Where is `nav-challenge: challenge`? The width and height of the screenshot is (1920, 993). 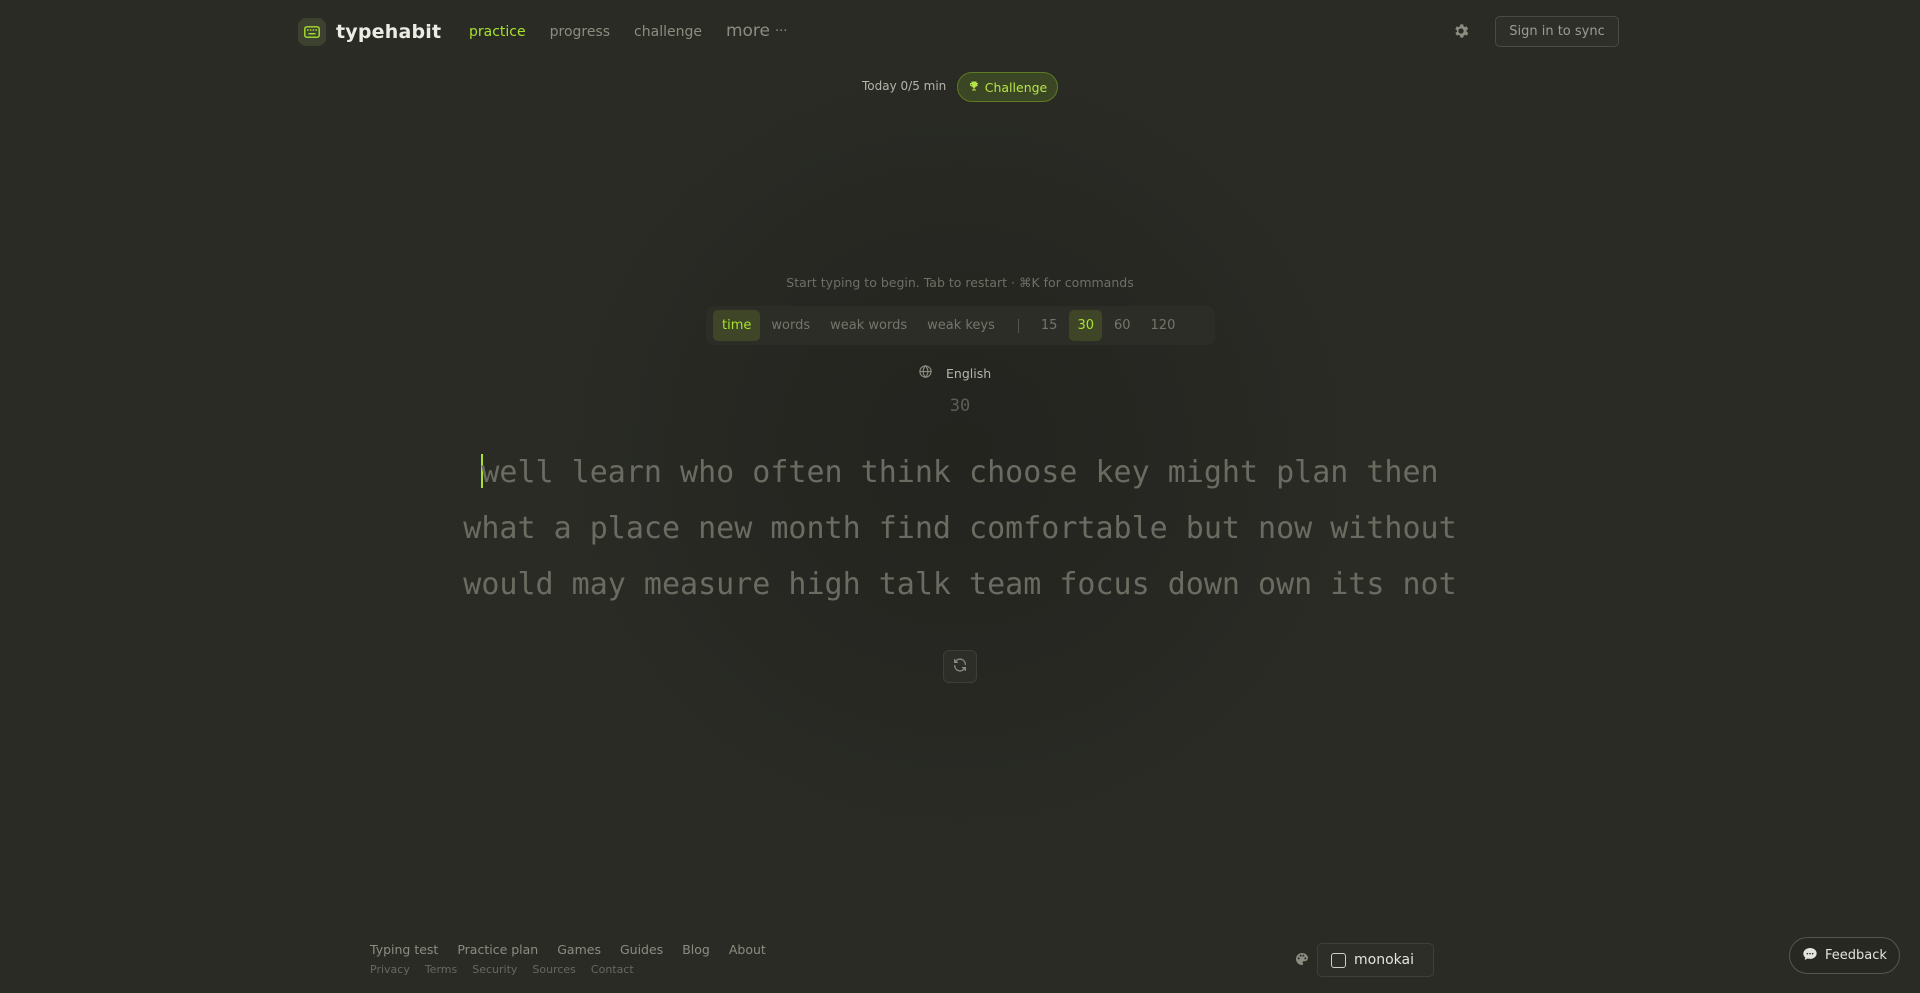 nav-challenge: challenge is located at coordinates (668, 32).